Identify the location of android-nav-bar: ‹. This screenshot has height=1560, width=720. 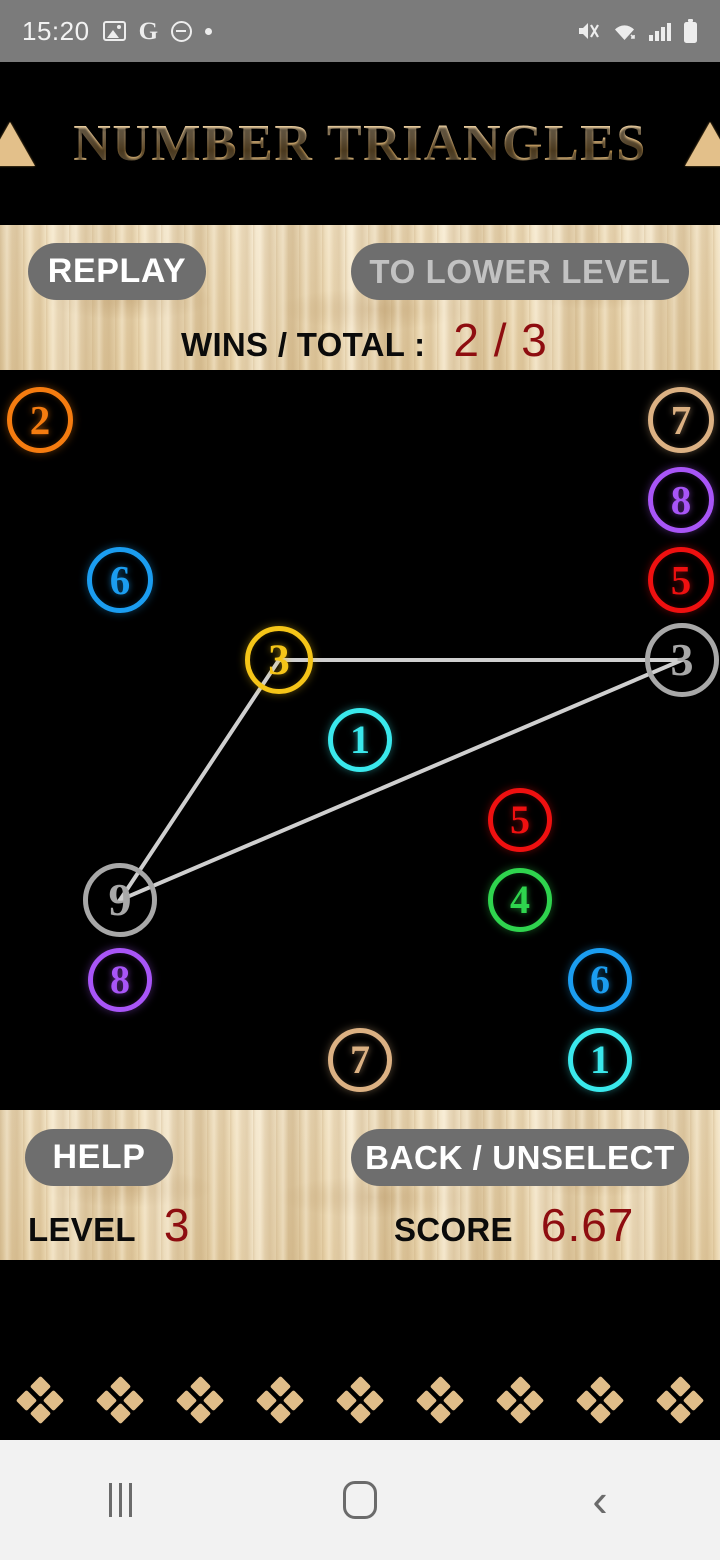
(360, 1500).